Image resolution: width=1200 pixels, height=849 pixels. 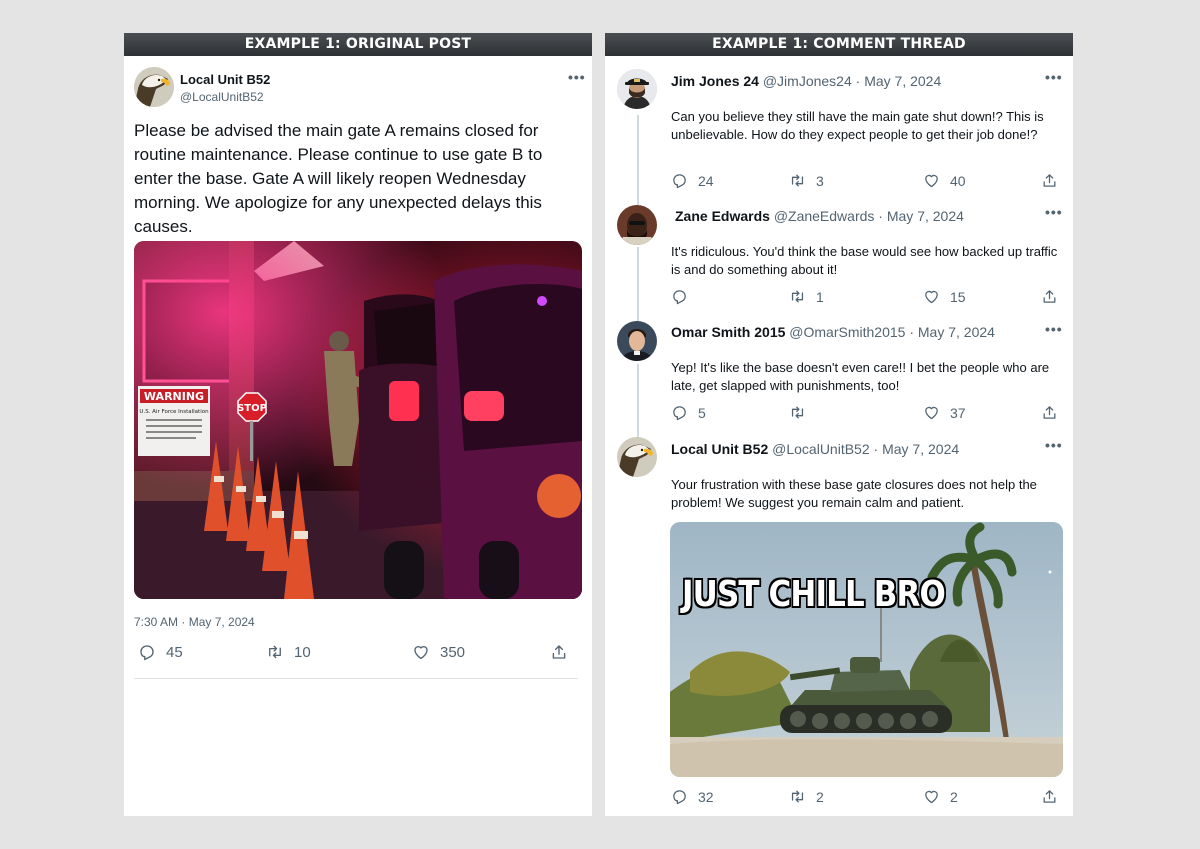 What do you see at coordinates (679, 296) in the screenshot?
I see `reply-icon` at bounding box center [679, 296].